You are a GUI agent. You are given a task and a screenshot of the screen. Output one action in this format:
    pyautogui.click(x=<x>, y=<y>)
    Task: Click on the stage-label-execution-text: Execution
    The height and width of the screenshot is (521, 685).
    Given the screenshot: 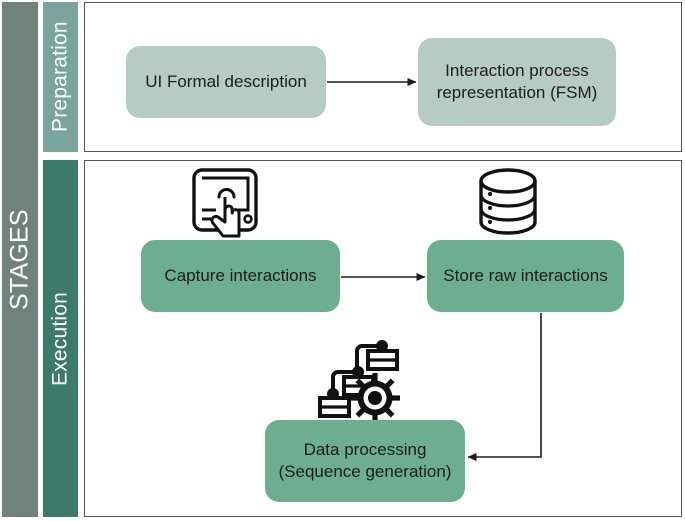 What is the action you would take?
    pyautogui.click(x=60, y=338)
    